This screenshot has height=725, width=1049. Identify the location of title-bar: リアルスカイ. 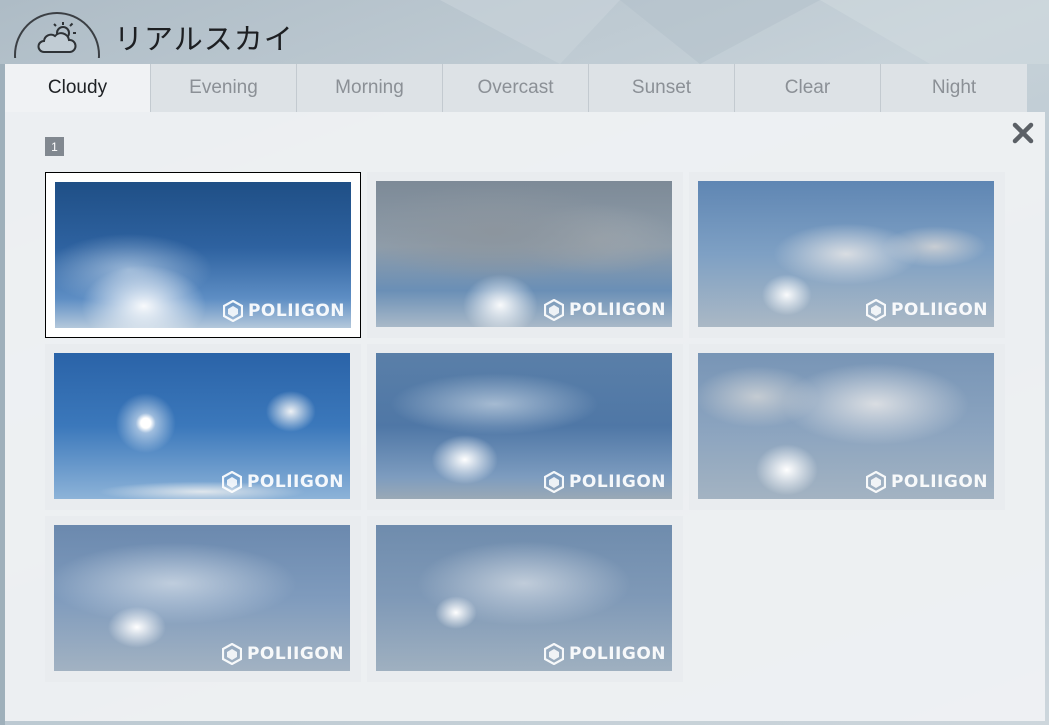
(524, 32).